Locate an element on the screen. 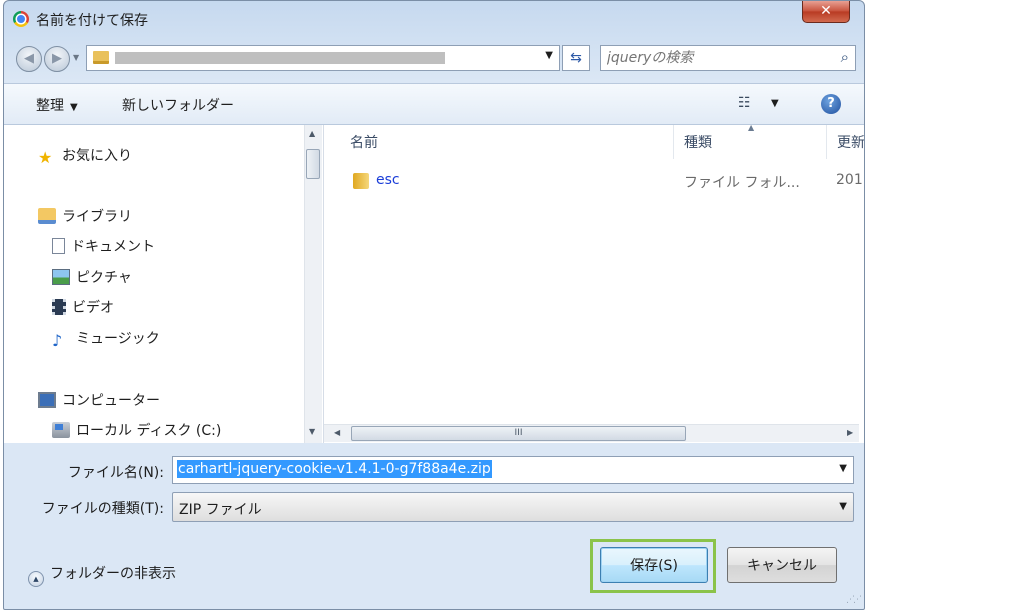 The image size is (1024, 613). arrow-left-icon: ◀ is located at coordinates (29, 58).